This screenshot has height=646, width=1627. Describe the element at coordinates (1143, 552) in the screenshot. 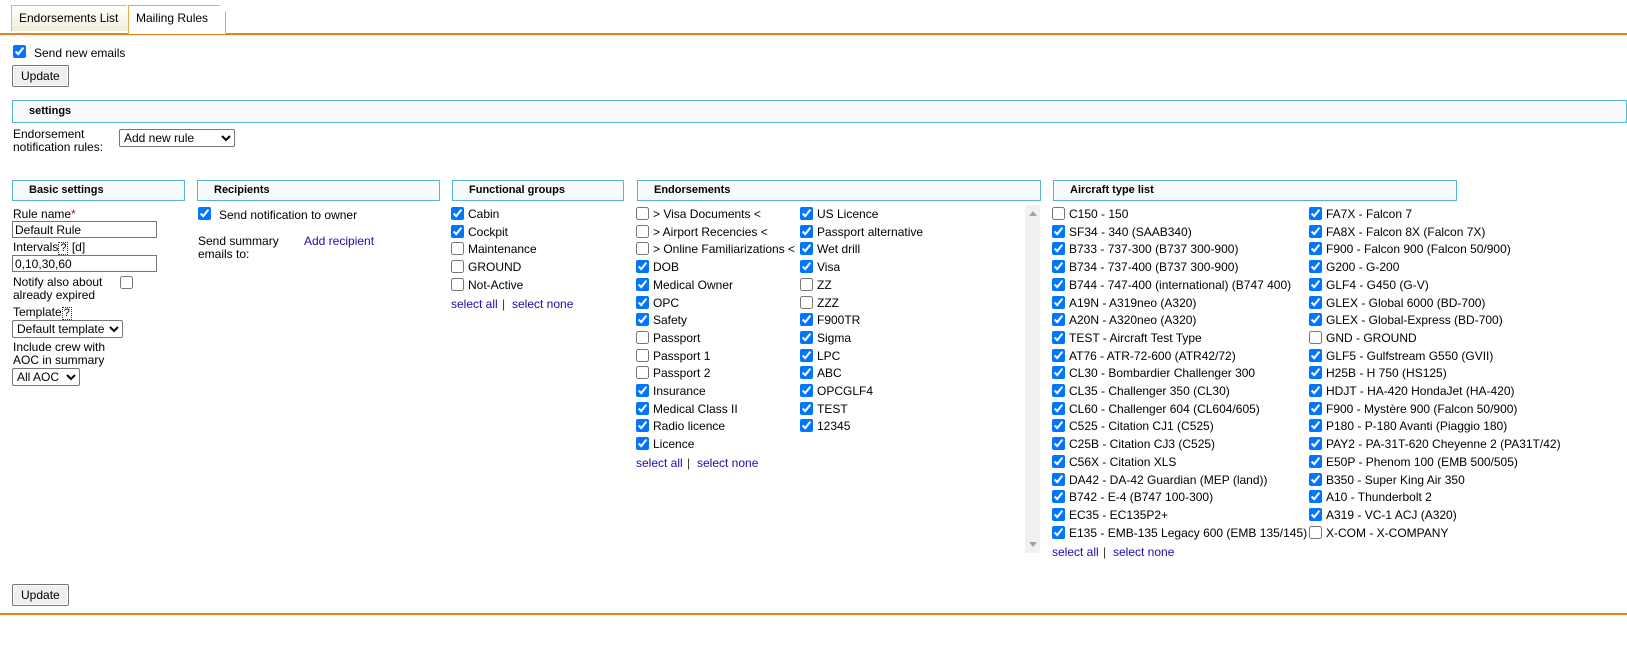

I see `aircraft-select-none-link: select none` at that location.